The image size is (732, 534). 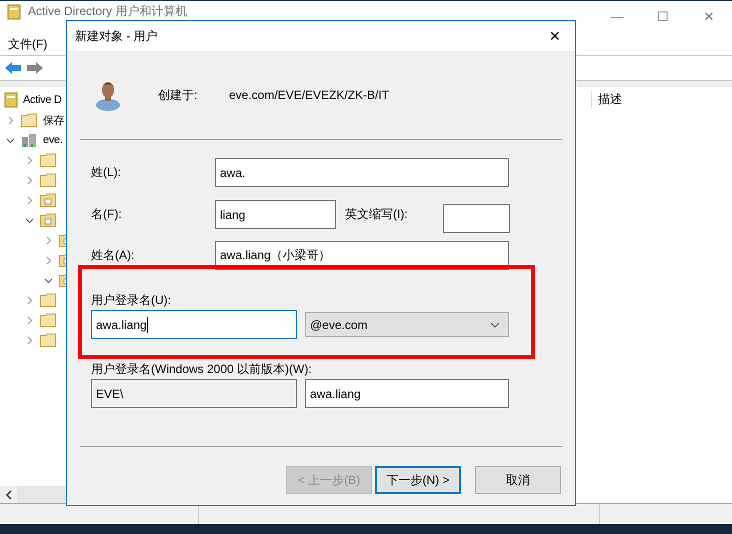 I want to click on minimize-button: —, so click(x=617, y=16).